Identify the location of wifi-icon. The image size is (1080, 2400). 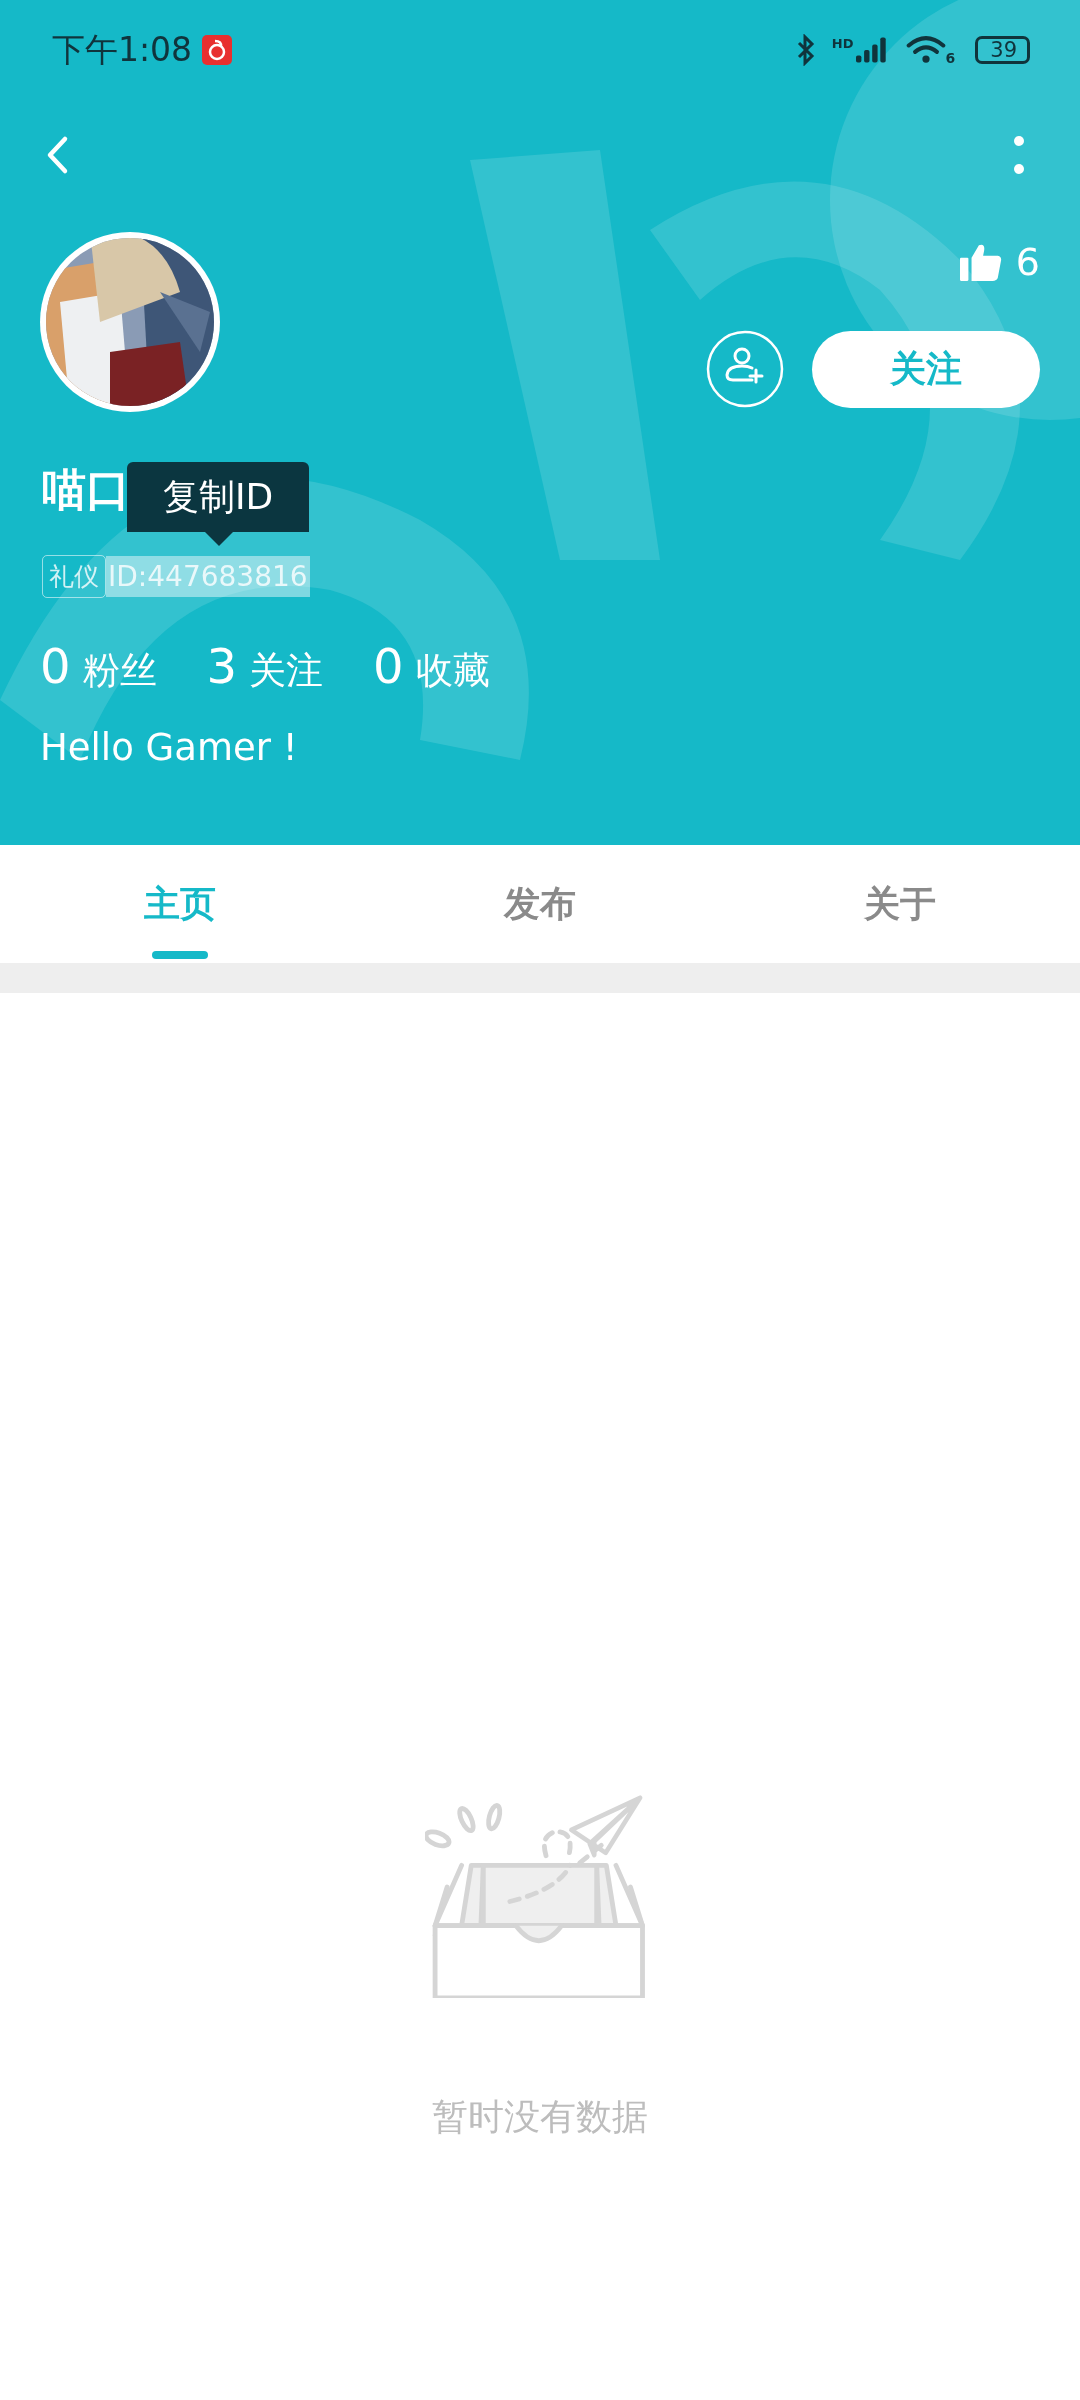
(925, 50).